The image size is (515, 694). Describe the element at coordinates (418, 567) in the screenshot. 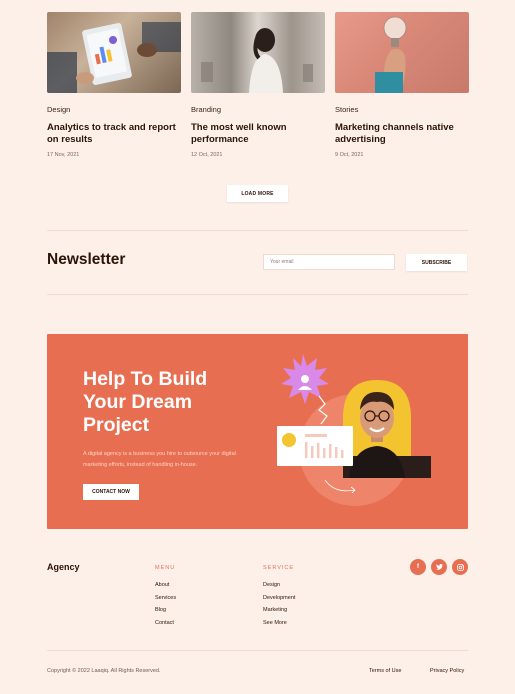

I see `facebook-icon: f` at that location.